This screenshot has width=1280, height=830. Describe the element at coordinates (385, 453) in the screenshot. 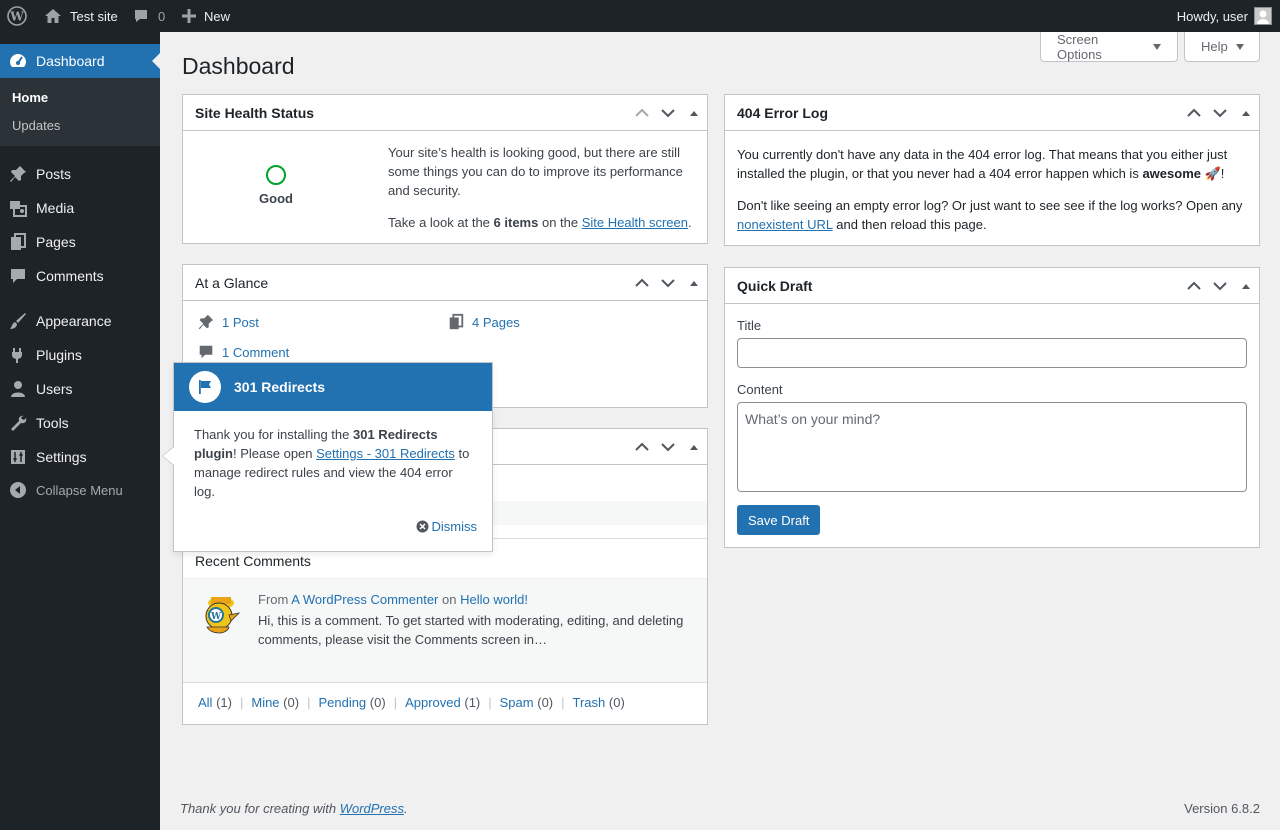

I see `settings-301-redirects-link: Settings - 301 Redirects` at that location.